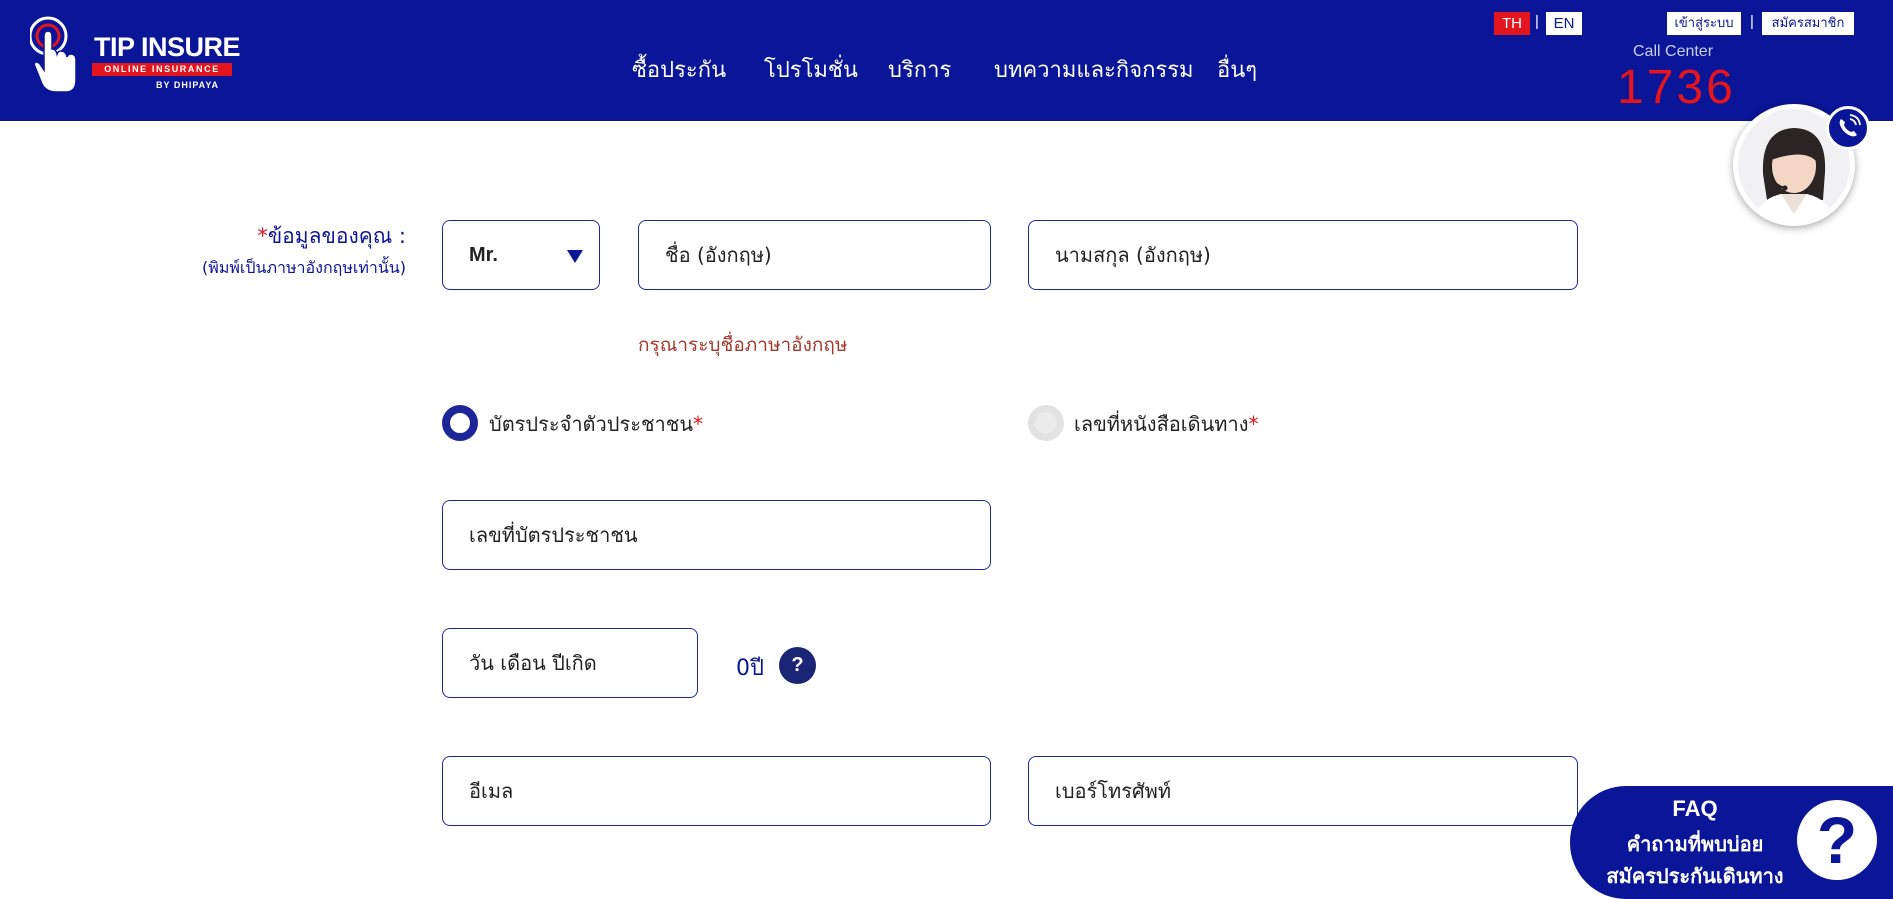 The height and width of the screenshot is (899, 1893). Describe the element at coordinates (575, 256) in the screenshot. I see `chevron-down-icon` at that location.